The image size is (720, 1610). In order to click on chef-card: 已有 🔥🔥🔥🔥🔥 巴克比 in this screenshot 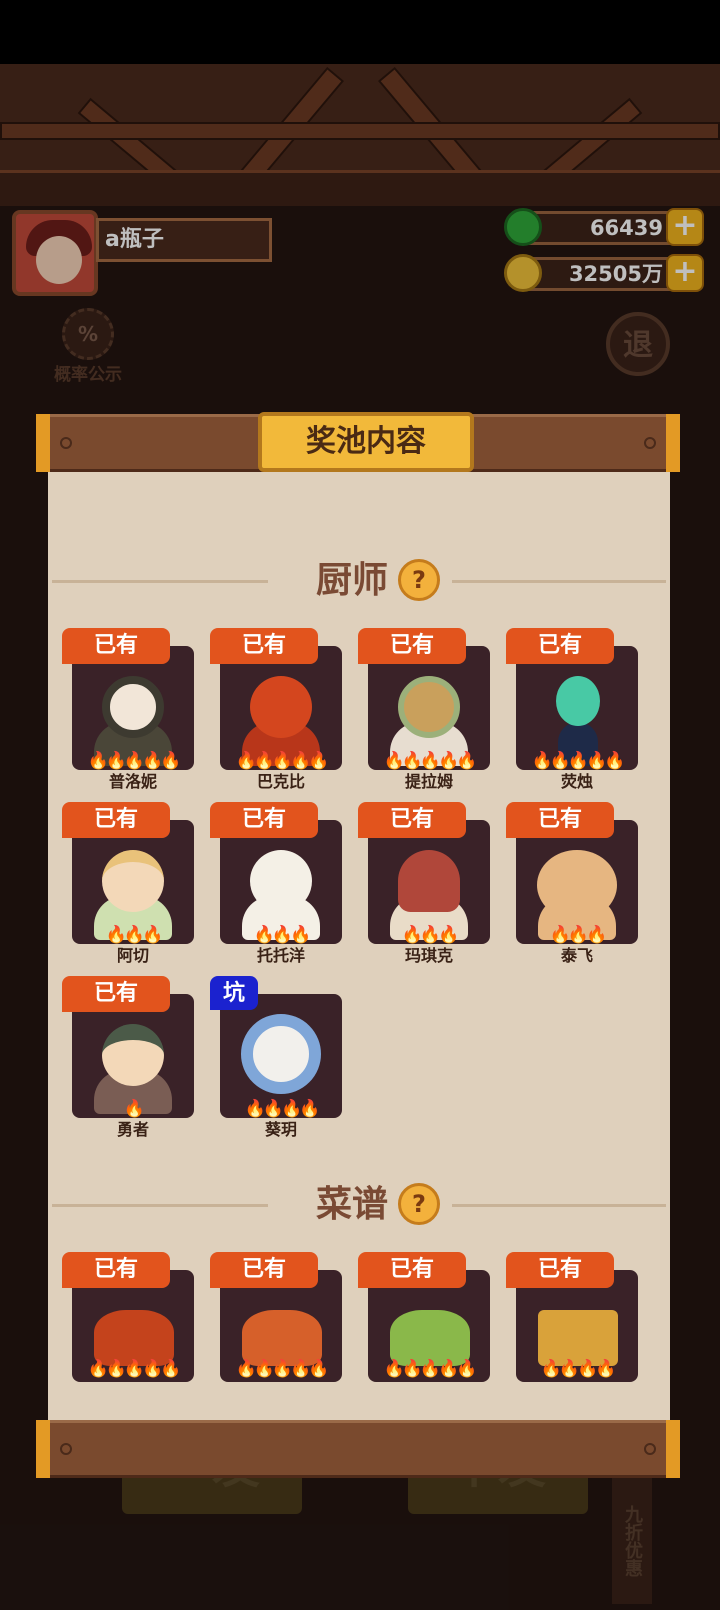, I will do `click(279, 709)`.